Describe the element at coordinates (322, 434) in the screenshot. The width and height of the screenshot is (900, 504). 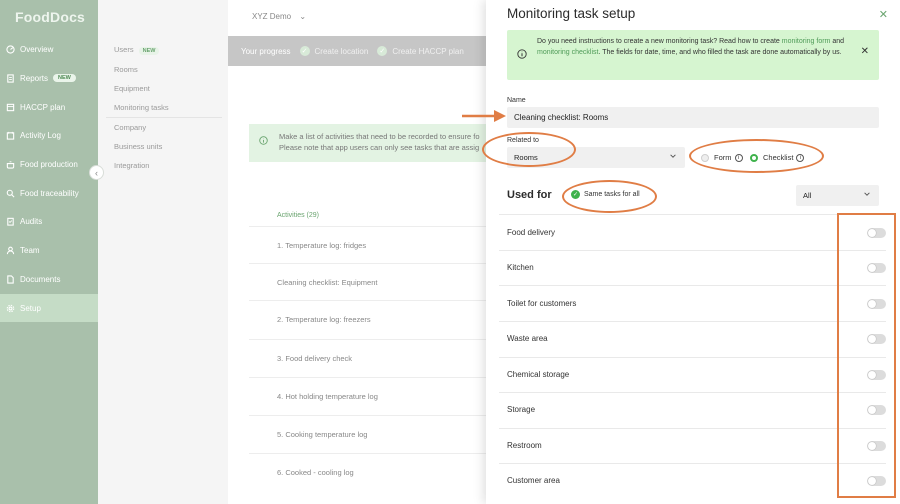
I see `activity-name: 5. Cooking temperature log` at that location.